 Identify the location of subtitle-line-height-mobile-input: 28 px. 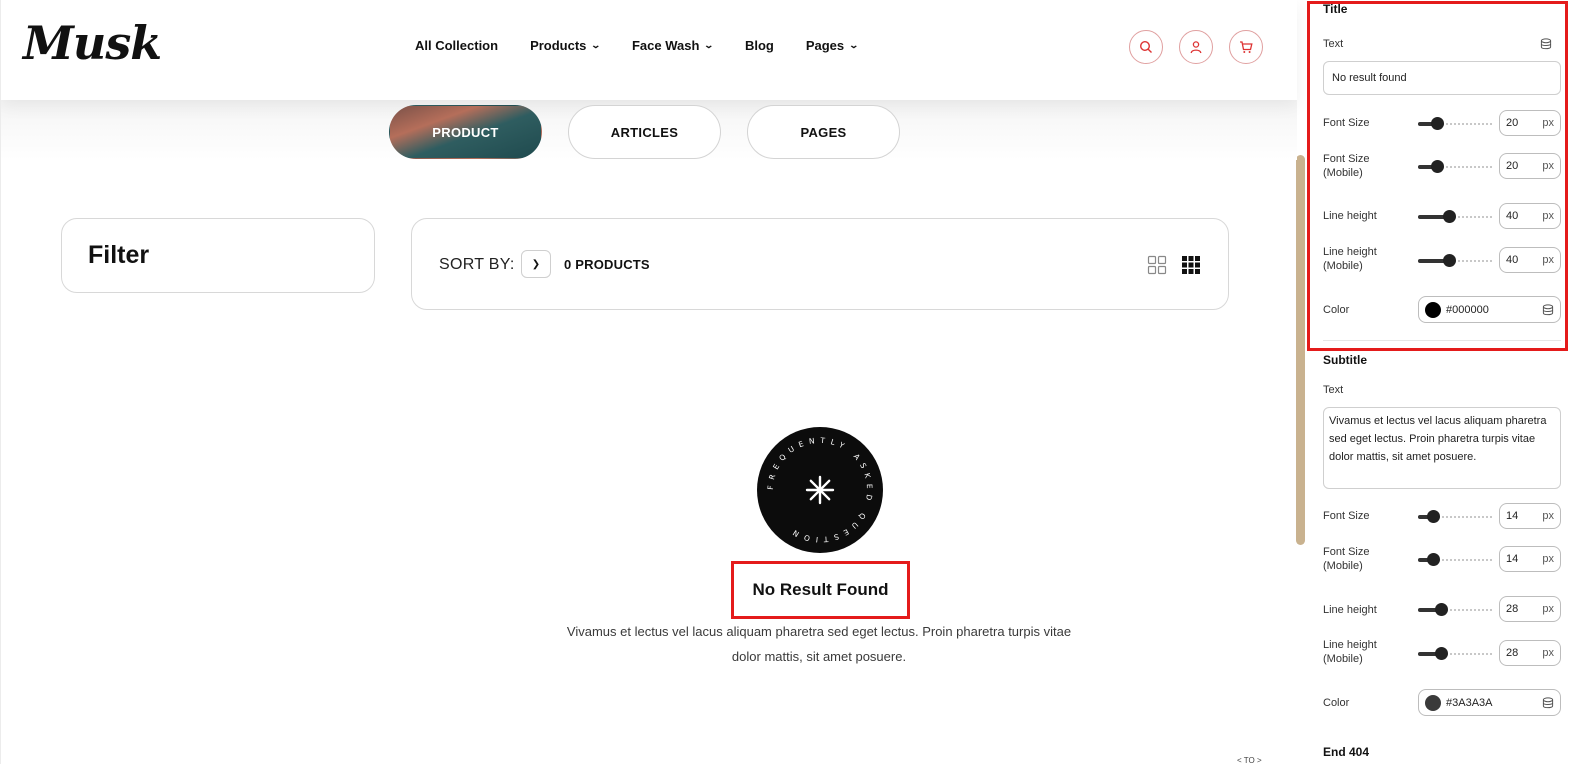
(1530, 653).